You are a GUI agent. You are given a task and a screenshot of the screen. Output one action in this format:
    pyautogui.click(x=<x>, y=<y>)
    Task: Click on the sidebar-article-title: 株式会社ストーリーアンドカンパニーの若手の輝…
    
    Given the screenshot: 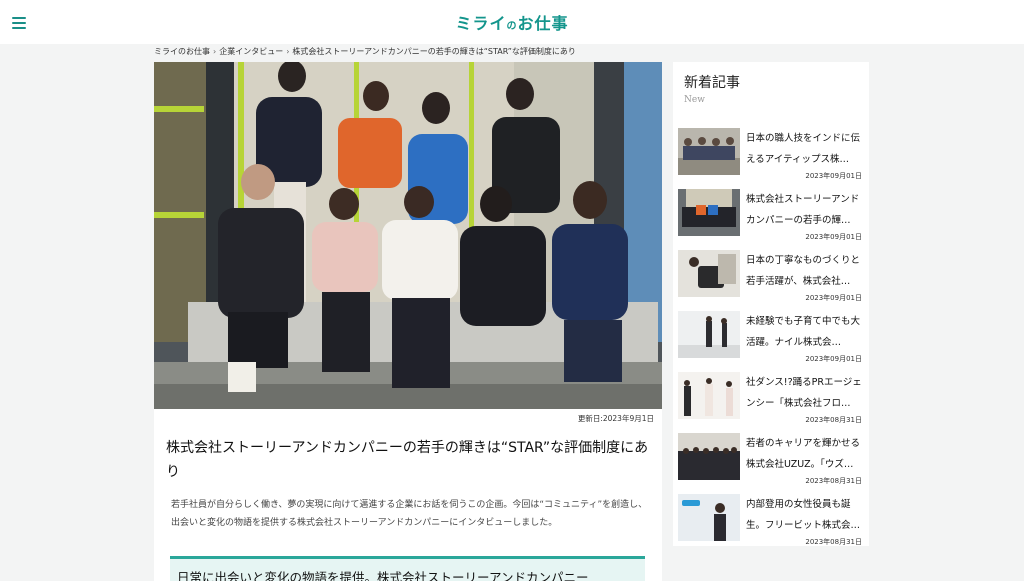 What is the action you would take?
    pyautogui.click(x=803, y=210)
    